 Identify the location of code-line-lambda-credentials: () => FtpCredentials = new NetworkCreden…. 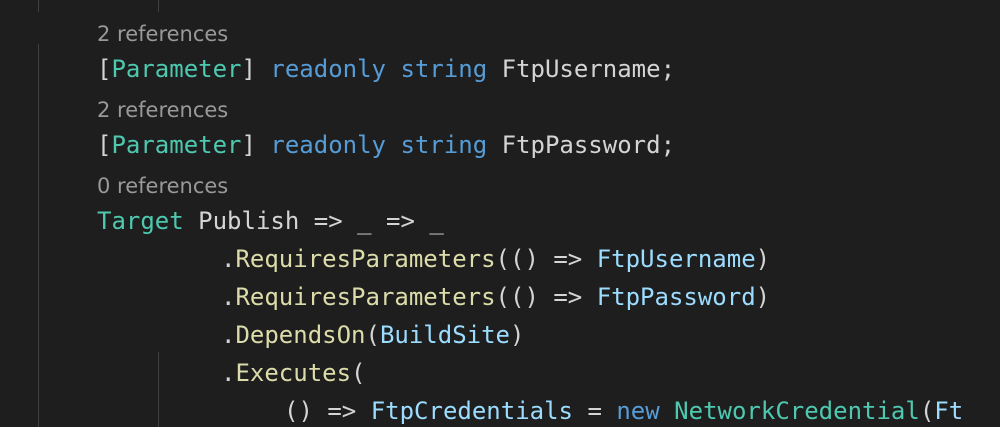
(623, 409).